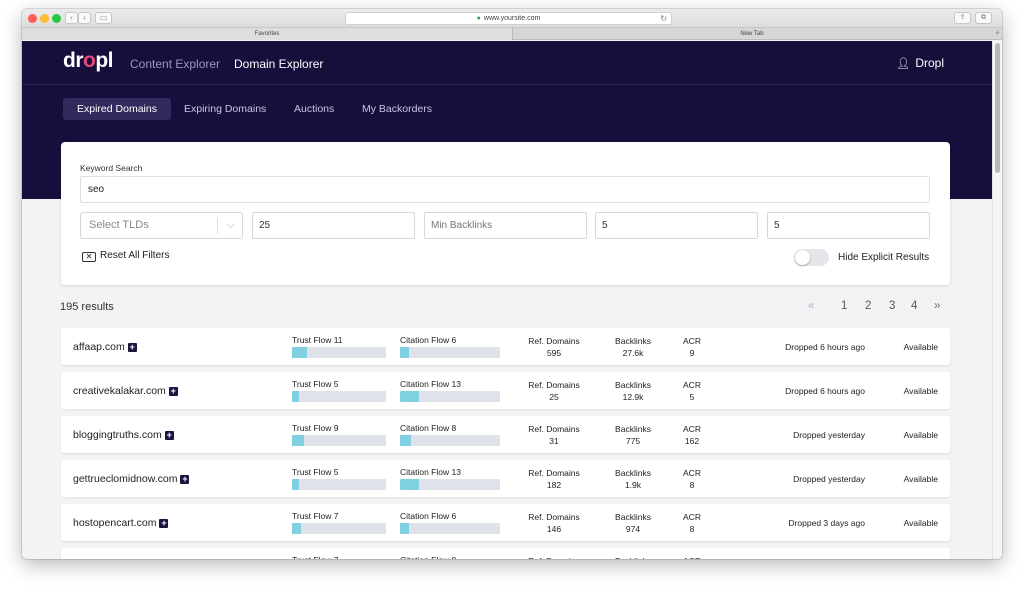  I want to click on acr-cell: ACR 5, so click(692, 391).